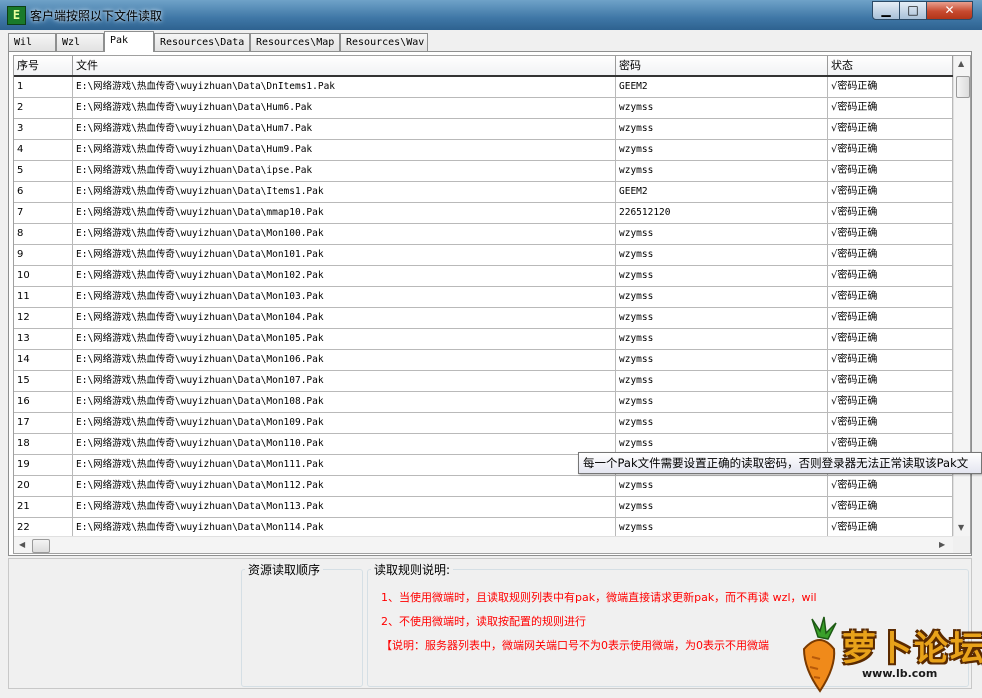 This screenshot has width=982, height=698. Describe the element at coordinates (344, 507) in the screenshot. I see `cell-file: E:\网络游戏\热血传奇\wuyizhuan\Data\Mon113.Pak` at that location.